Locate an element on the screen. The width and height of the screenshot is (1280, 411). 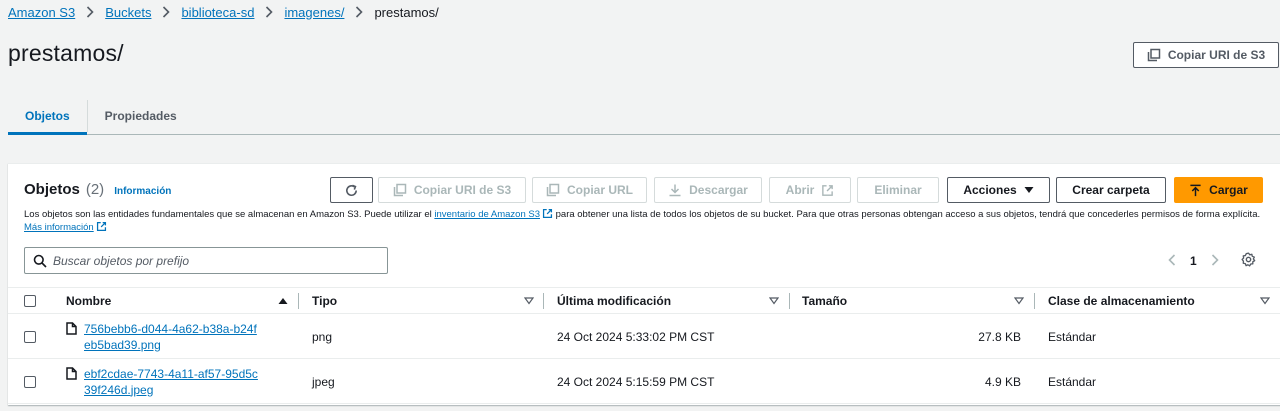
search-input is located at coordinates (213, 260).